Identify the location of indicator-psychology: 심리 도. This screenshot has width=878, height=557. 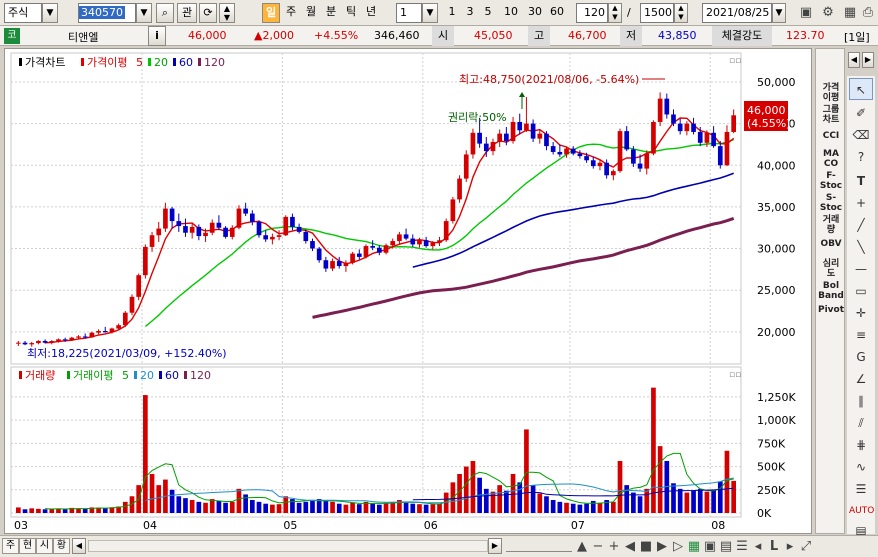
(831, 269).